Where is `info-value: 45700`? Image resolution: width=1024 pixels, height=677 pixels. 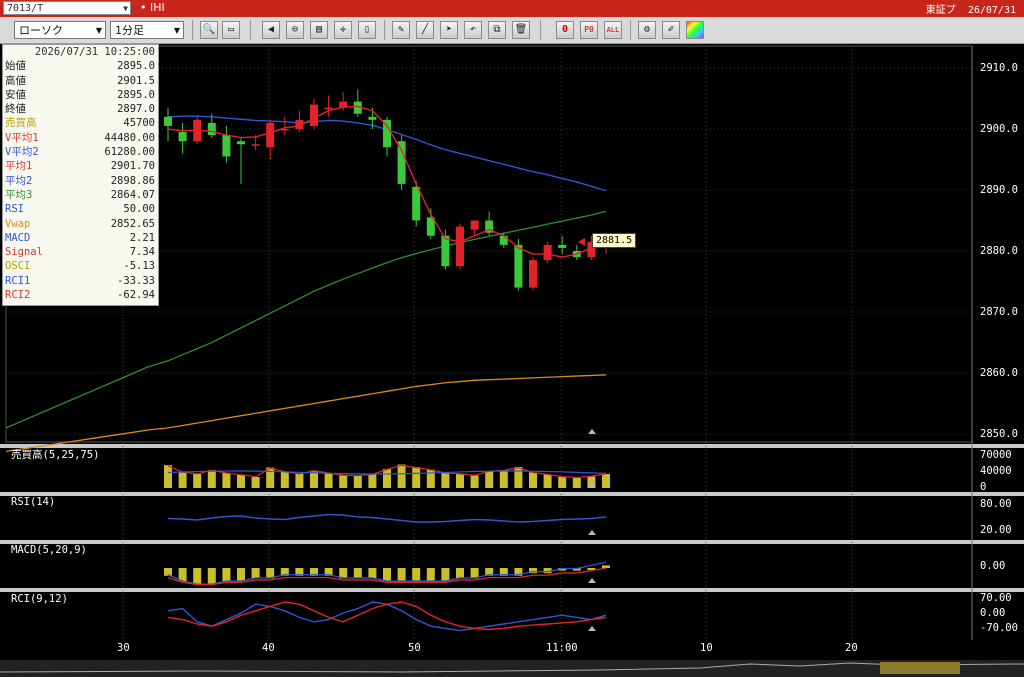
info-value: 45700 is located at coordinates (139, 123).